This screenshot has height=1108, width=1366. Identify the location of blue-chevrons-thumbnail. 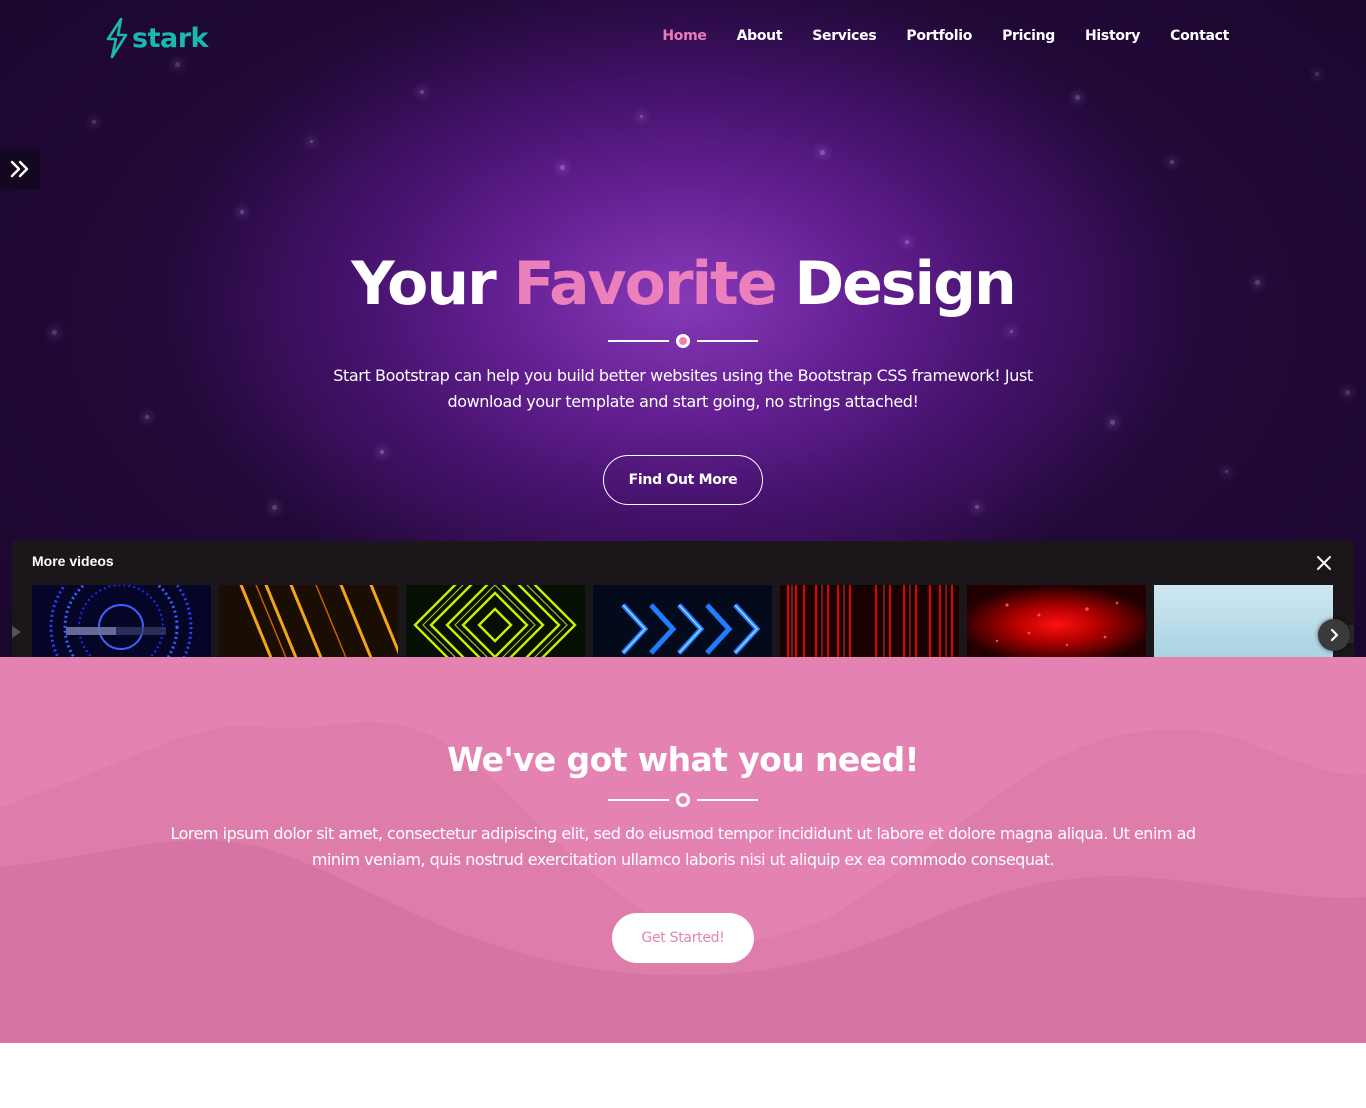
(682, 621).